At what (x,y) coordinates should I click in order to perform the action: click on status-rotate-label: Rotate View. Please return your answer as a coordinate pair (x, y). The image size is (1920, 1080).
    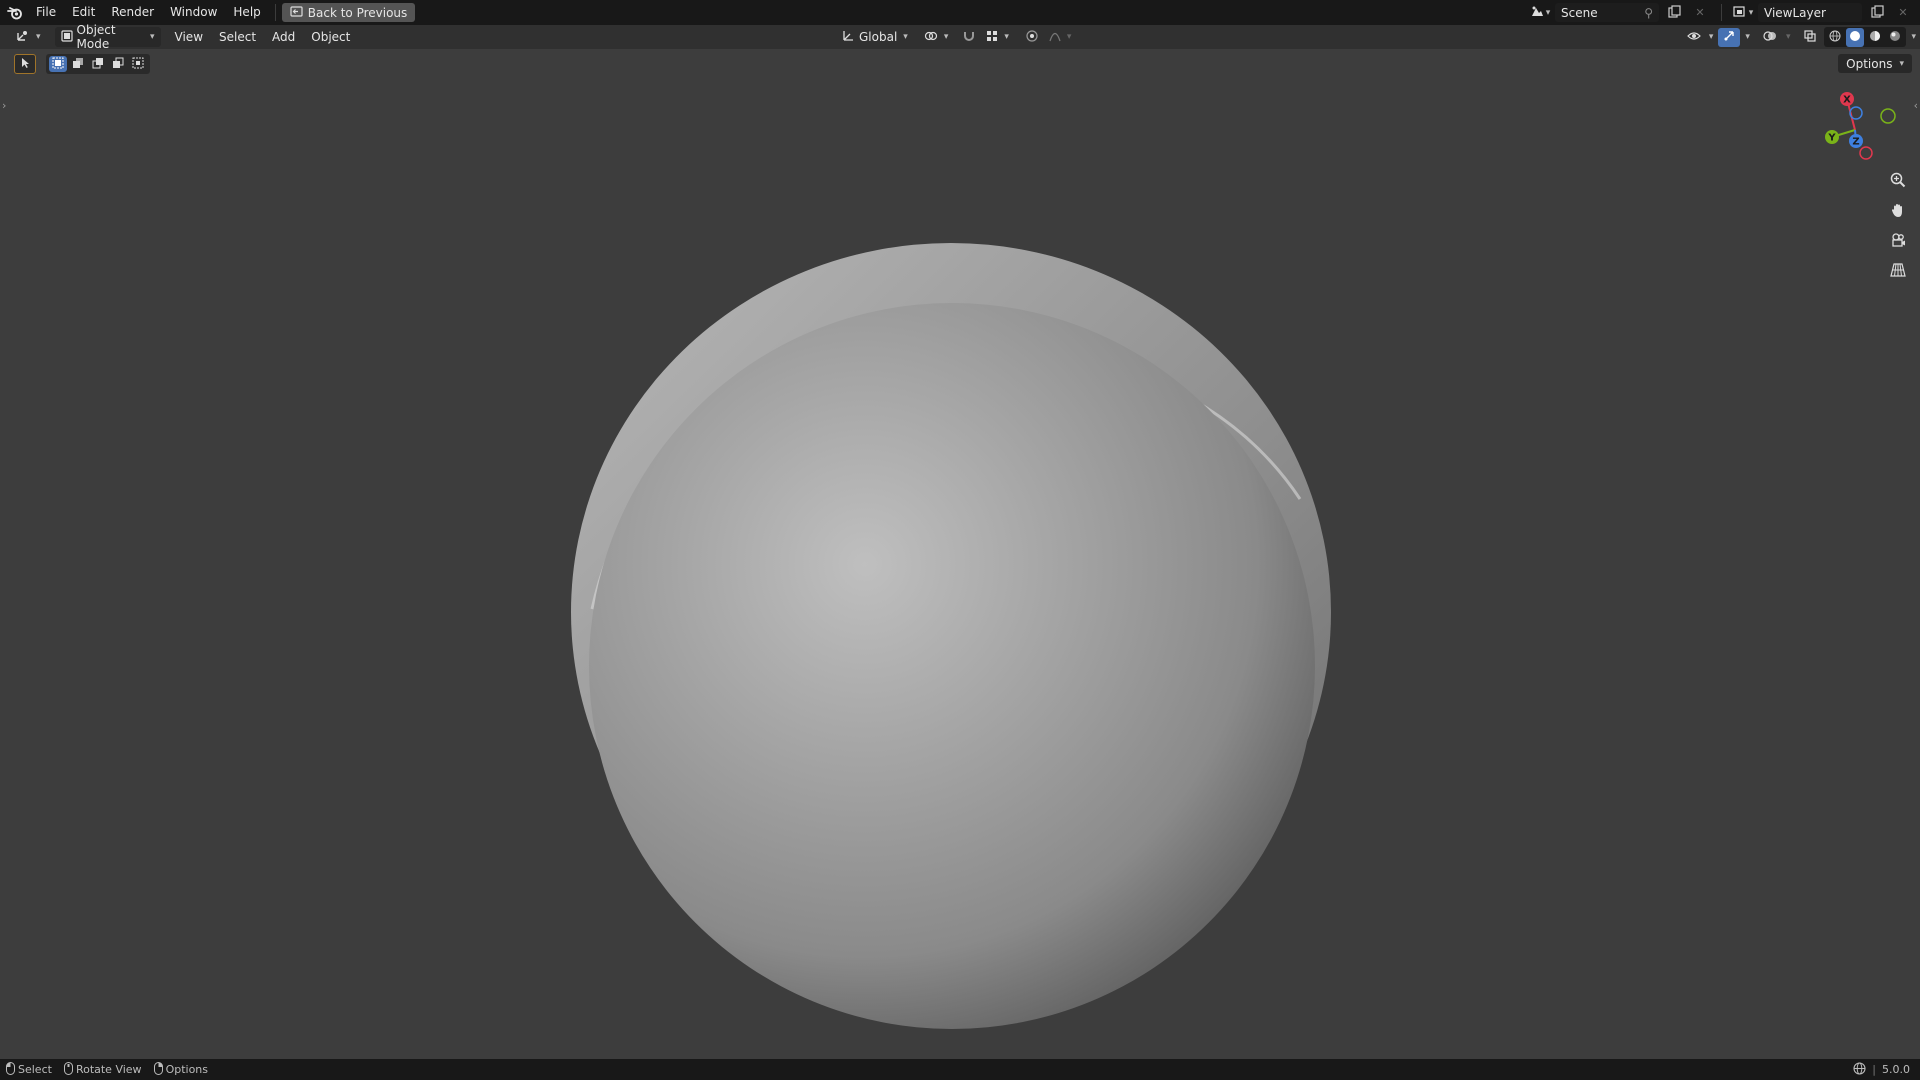
    Looking at the image, I should click on (108, 1069).